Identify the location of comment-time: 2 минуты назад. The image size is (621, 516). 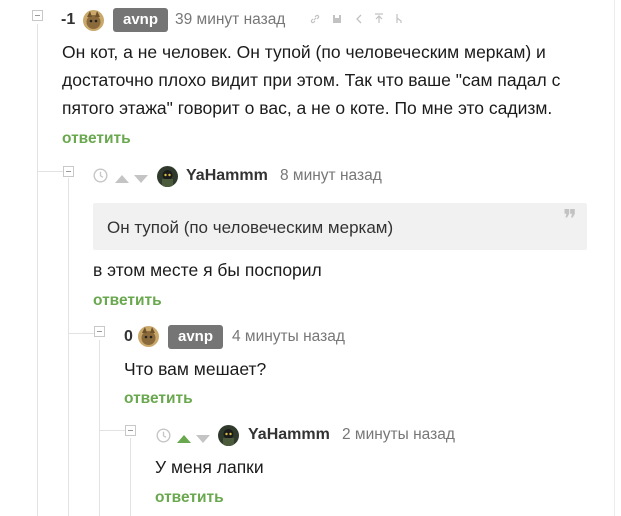
(398, 435).